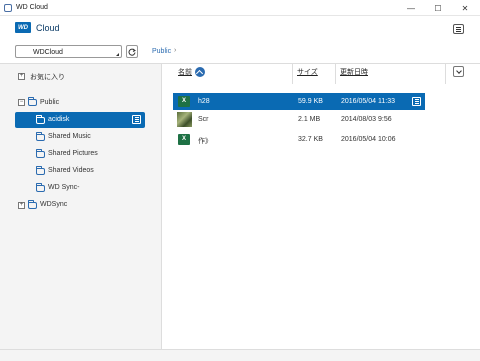 The height and width of the screenshot is (361, 480). What do you see at coordinates (240, 355) in the screenshot?
I see `status-bar` at bounding box center [240, 355].